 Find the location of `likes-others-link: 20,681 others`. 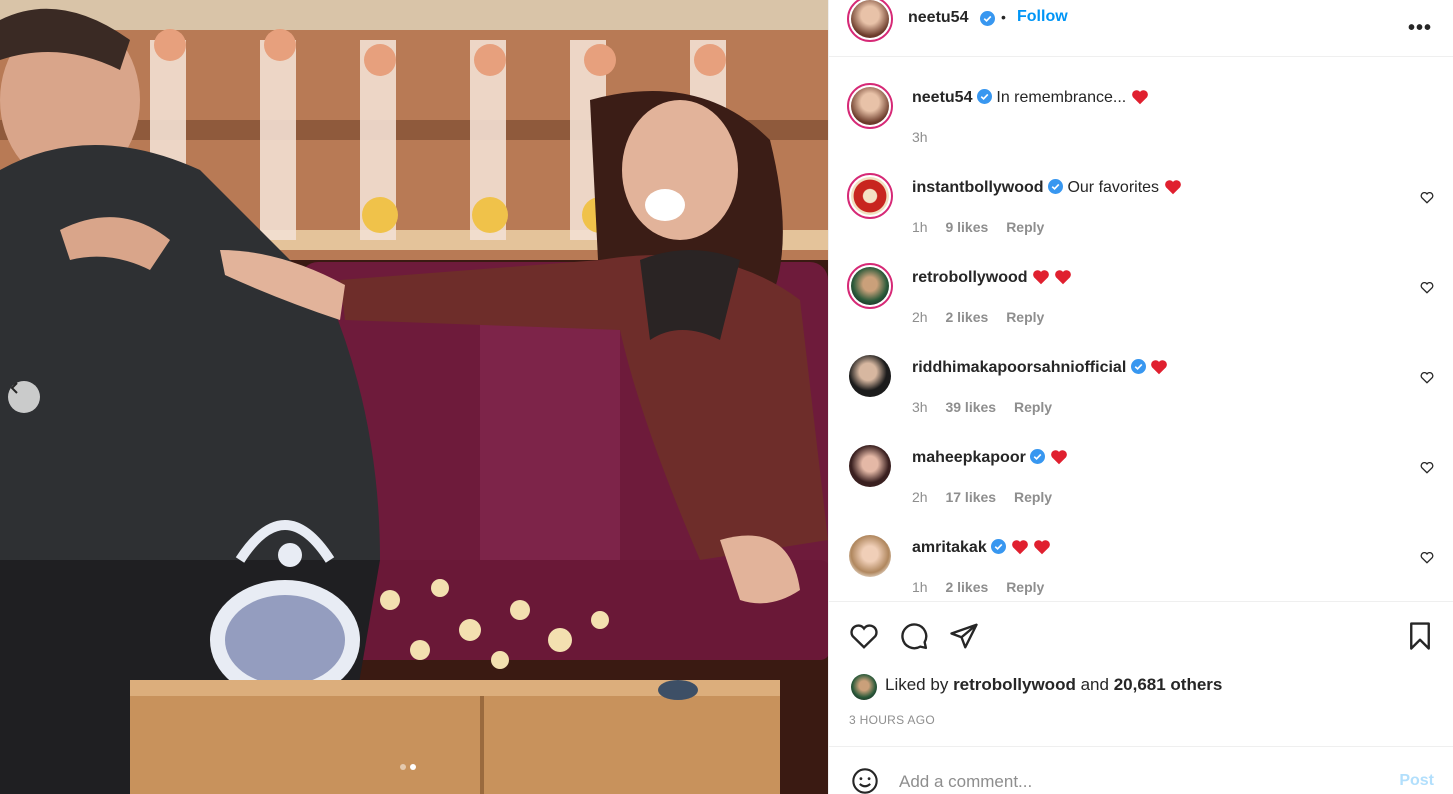

likes-others-link: 20,681 others is located at coordinates (1168, 684).